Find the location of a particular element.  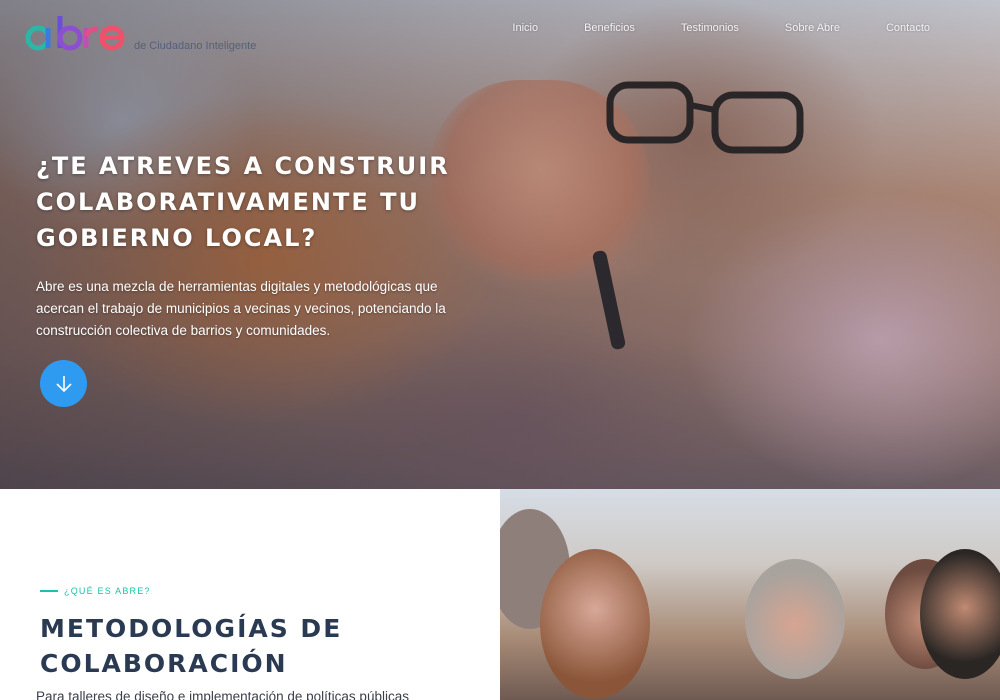

abre-logo is located at coordinates (75, 33).